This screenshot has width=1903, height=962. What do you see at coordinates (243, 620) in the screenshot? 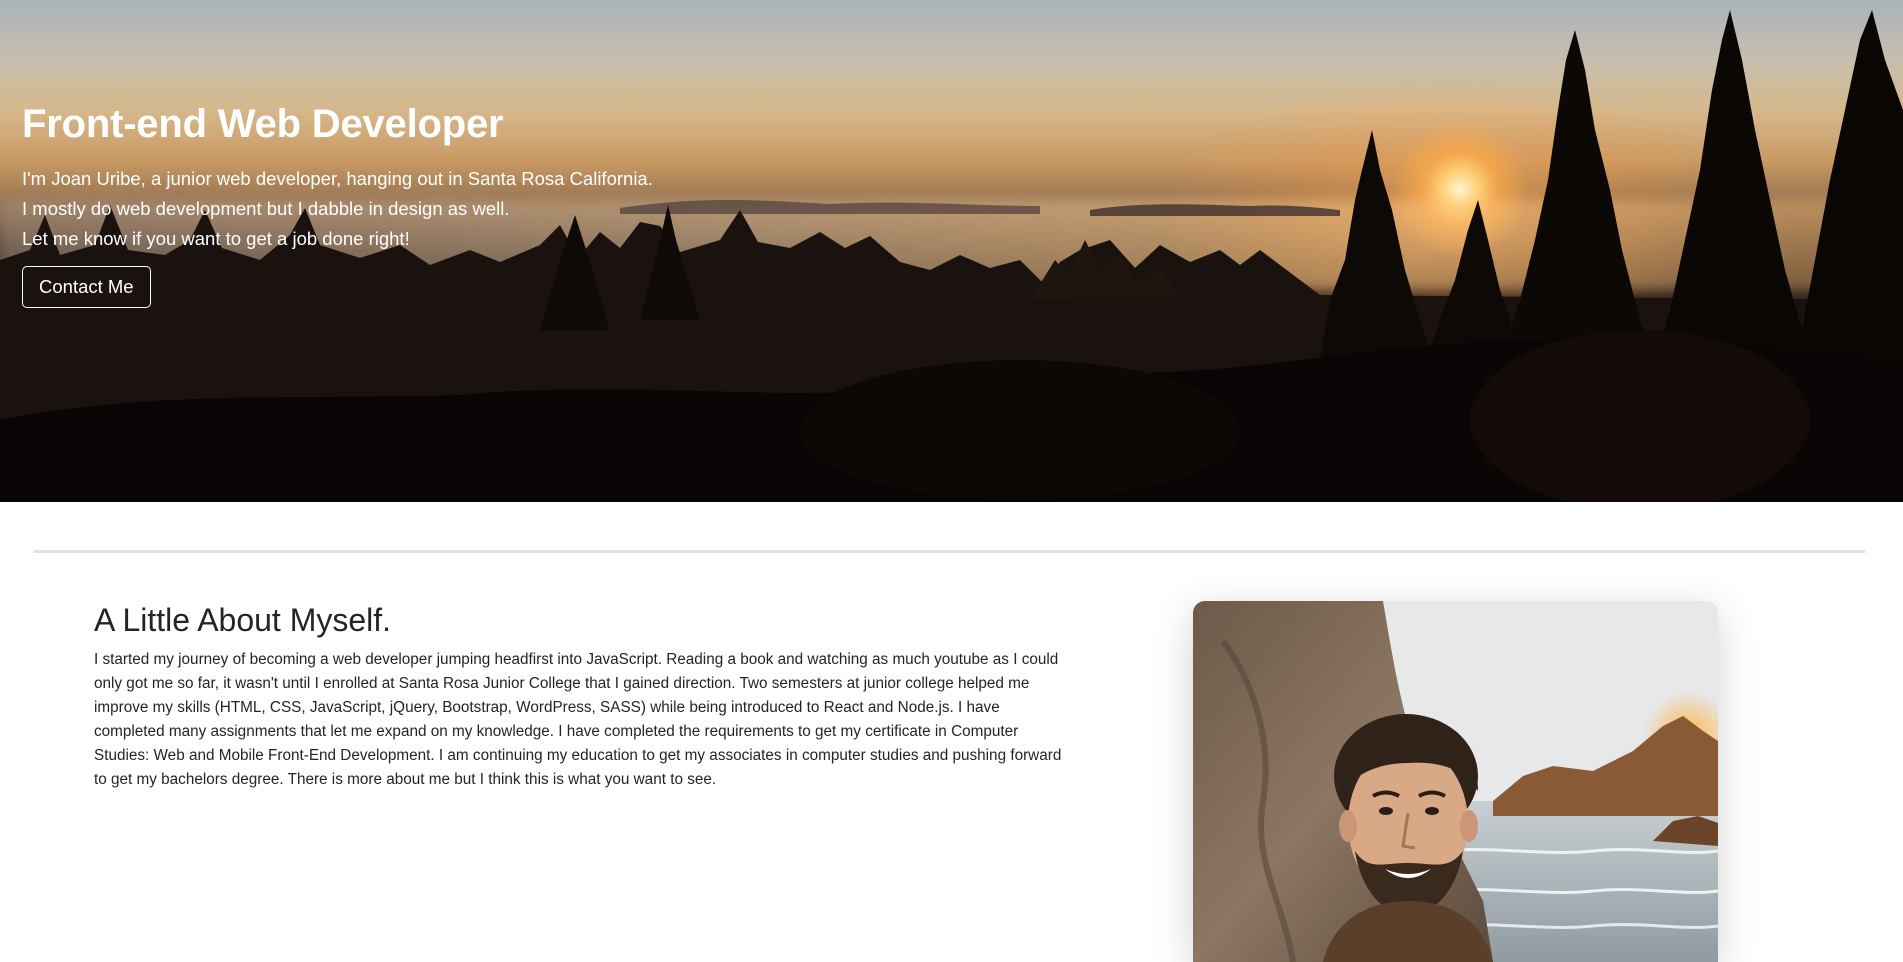
I see `about-title: A Little About Myself.` at bounding box center [243, 620].